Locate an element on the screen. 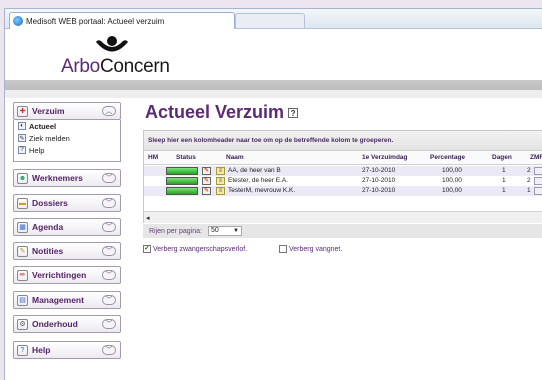 The height and width of the screenshot is (380, 542). browser-titlebar: Medisoft WEB portaal: Actueel verzuim is located at coordinates (273, 19).